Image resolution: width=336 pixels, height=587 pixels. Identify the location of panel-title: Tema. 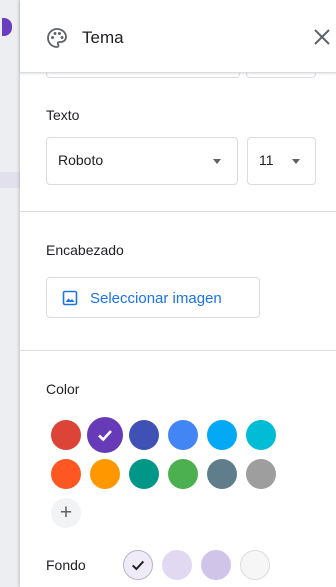
(103, 37).